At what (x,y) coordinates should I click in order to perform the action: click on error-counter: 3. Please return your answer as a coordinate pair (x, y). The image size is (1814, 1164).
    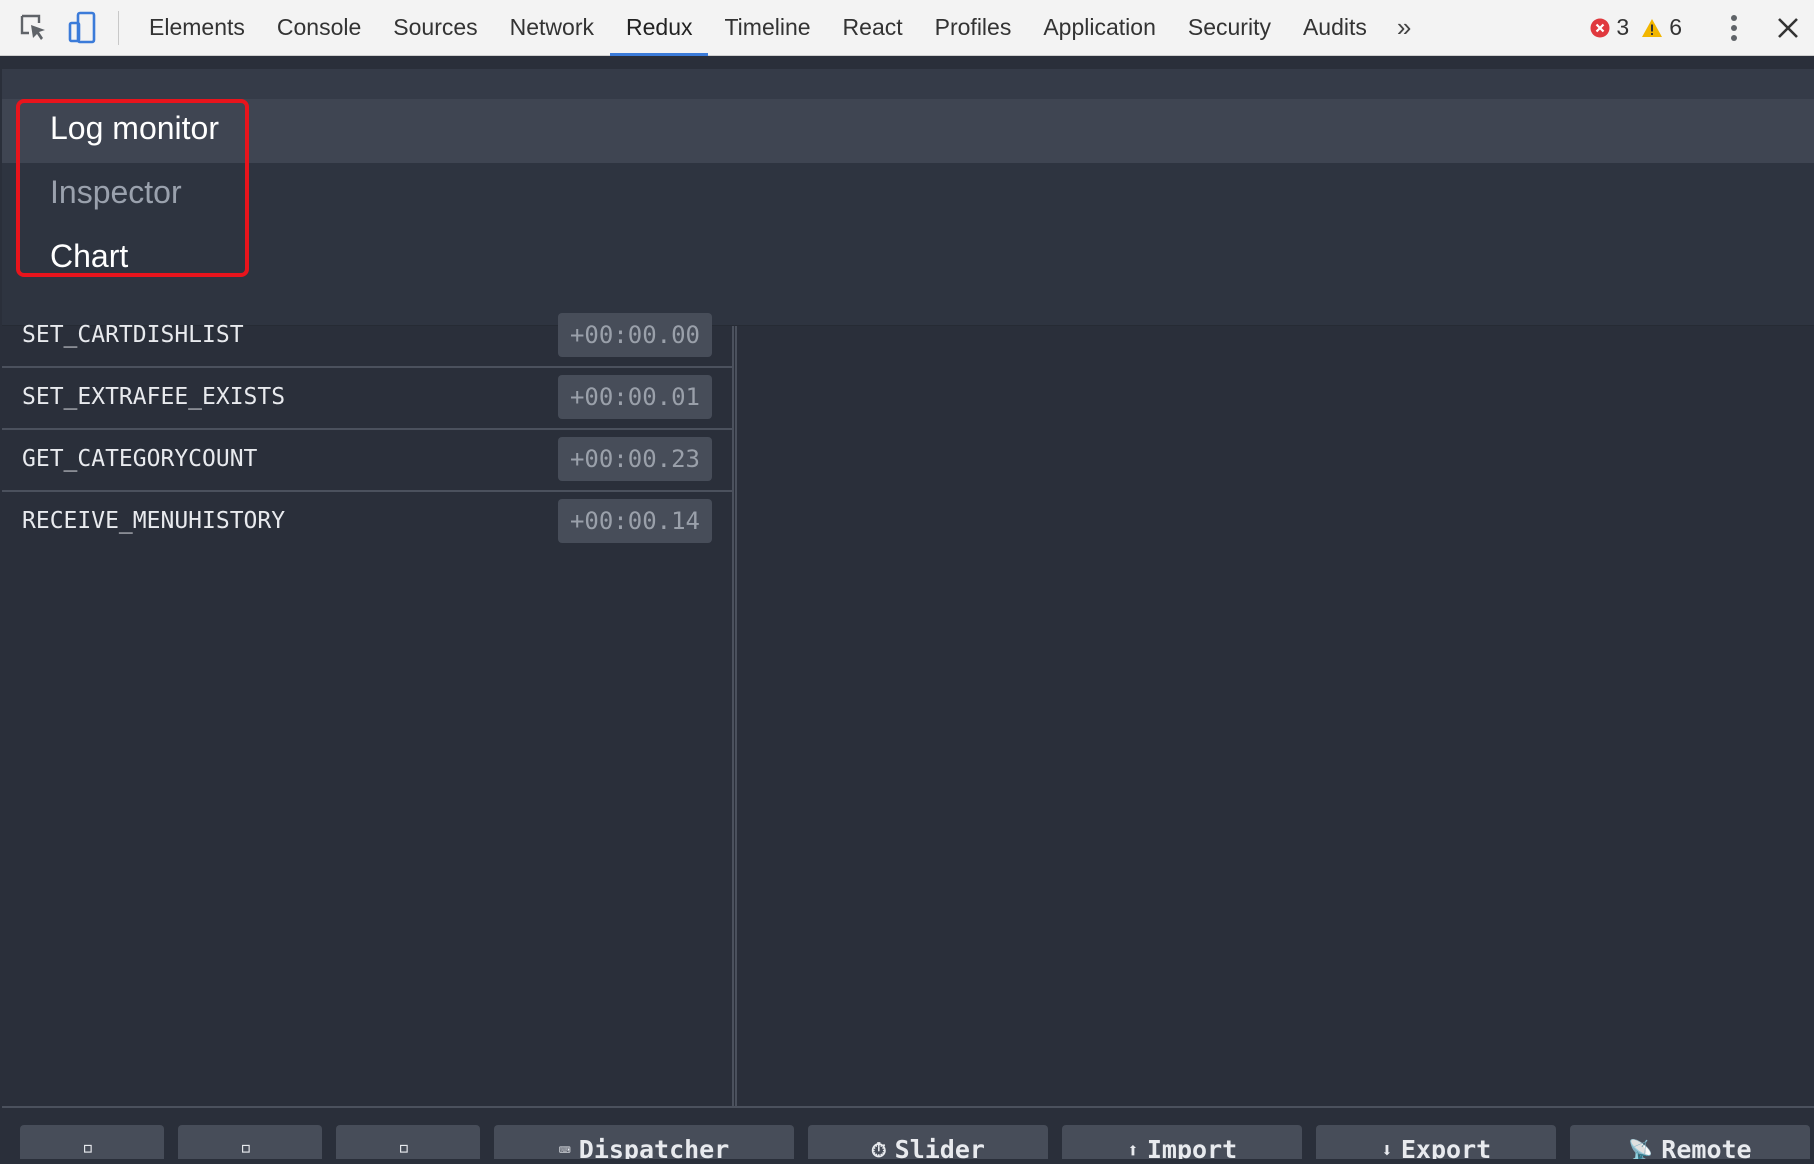
    Looking at the image, I should click on (1609, 27).